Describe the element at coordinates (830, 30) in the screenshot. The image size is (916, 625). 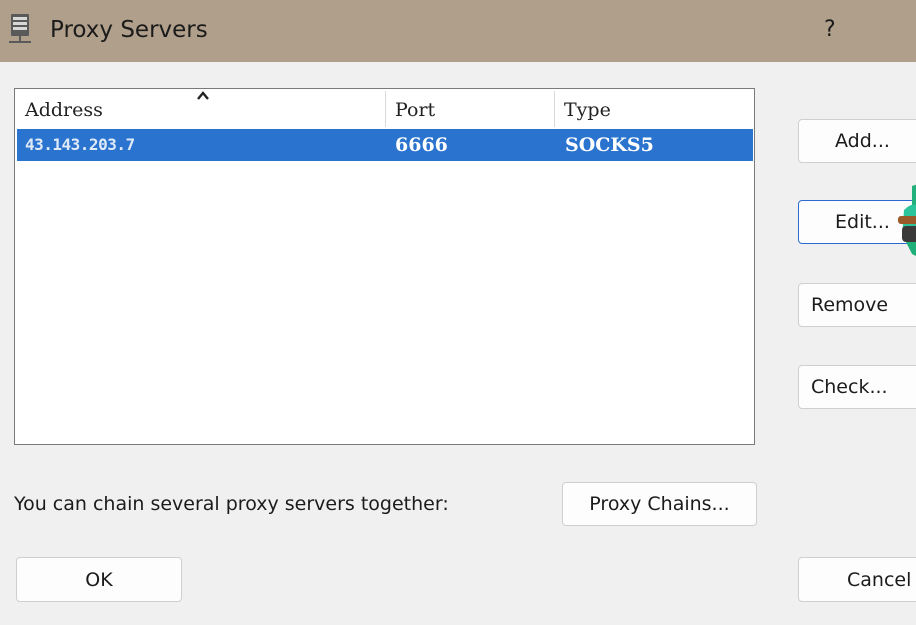
I see `help-button: ?` at that location.